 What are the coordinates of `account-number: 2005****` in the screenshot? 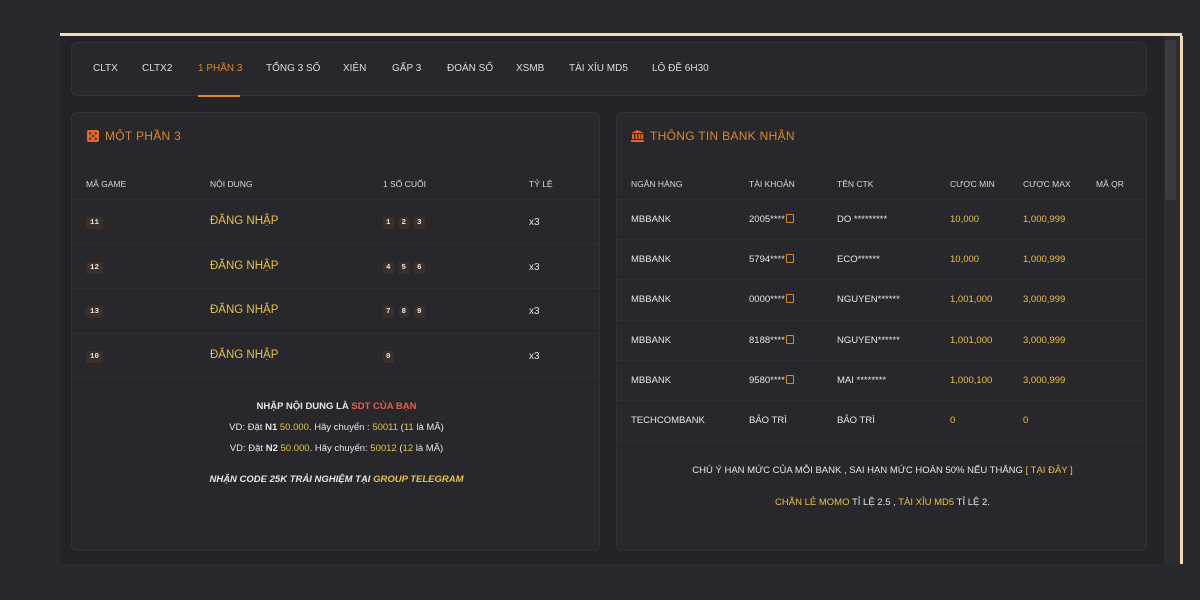 It's located at (771, 219).